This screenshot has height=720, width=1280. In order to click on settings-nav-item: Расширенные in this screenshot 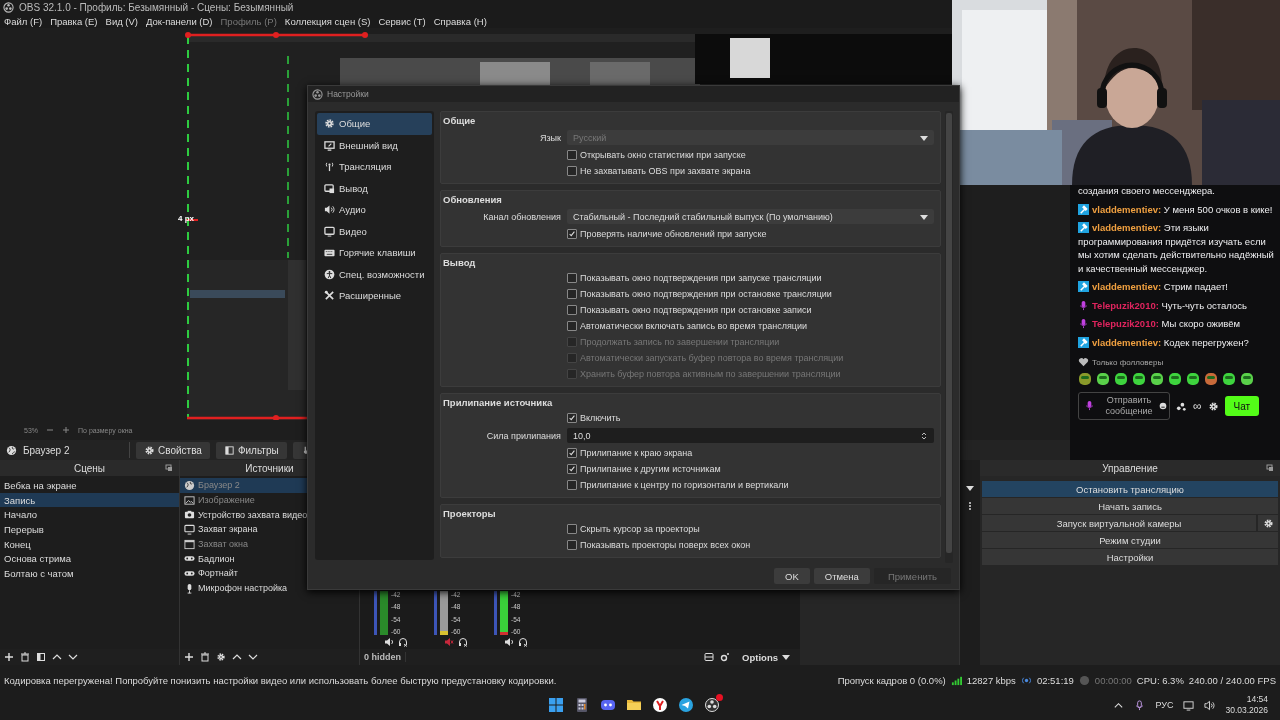, I will do `click(374, 296)`.